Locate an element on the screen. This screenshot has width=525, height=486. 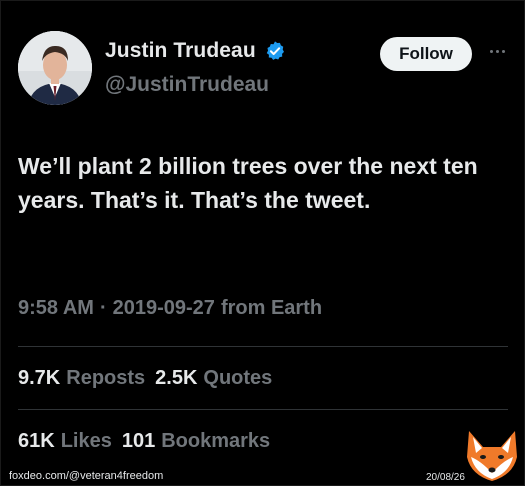
author-name-row: Justin Trudeau is located at coordinates (195, 51).